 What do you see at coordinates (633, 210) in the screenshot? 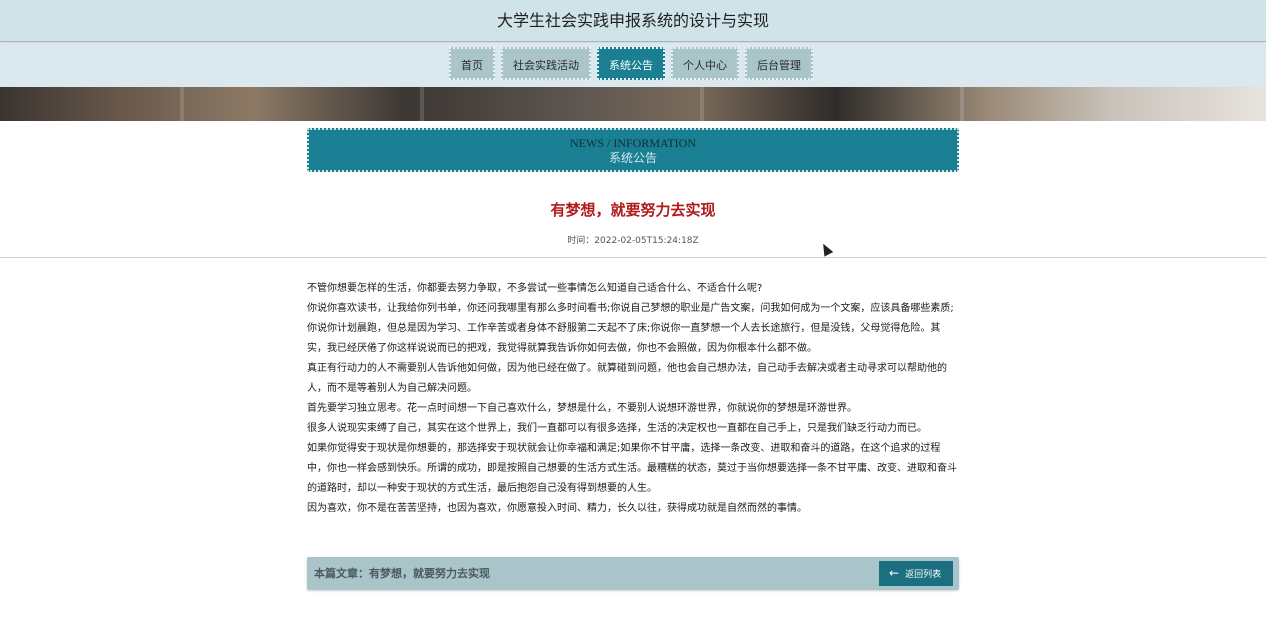
I see `article-title: 有梦想，就要努力去实现` at bounding box center [633, 210].